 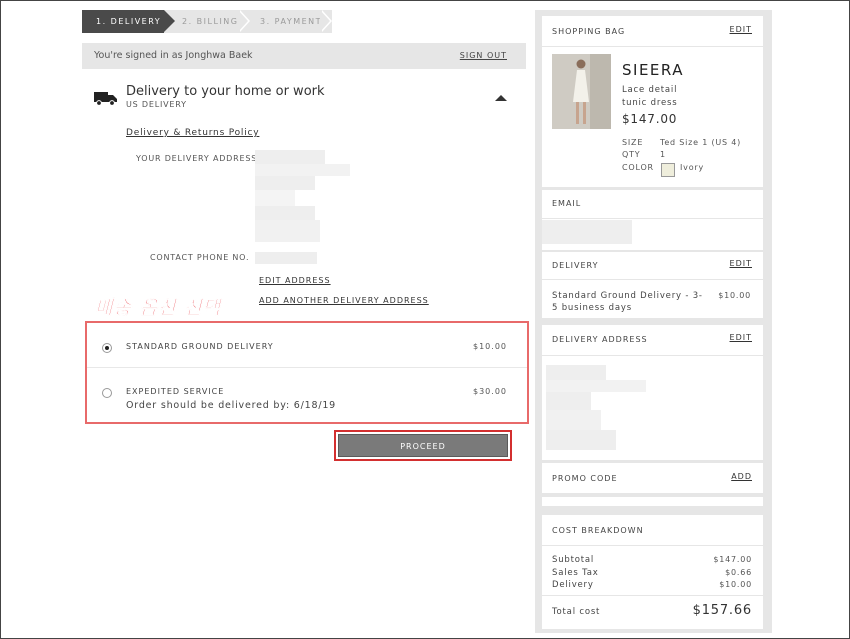 I want to click on redacted-sidebar-address, so click(x=596, y=410).